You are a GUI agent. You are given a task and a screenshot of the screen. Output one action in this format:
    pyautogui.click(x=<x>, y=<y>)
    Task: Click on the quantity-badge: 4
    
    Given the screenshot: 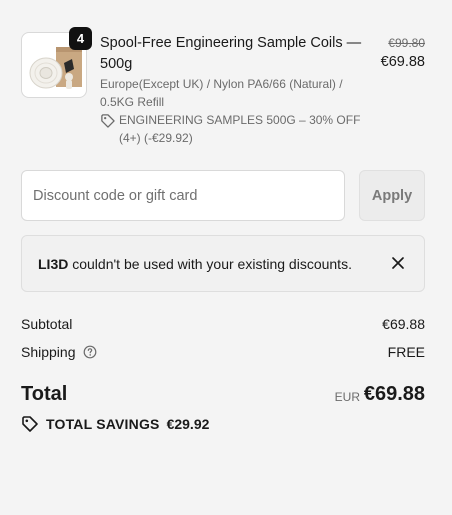 What is the action you would take?
    pyautogui.click(x=80, y=38)
    